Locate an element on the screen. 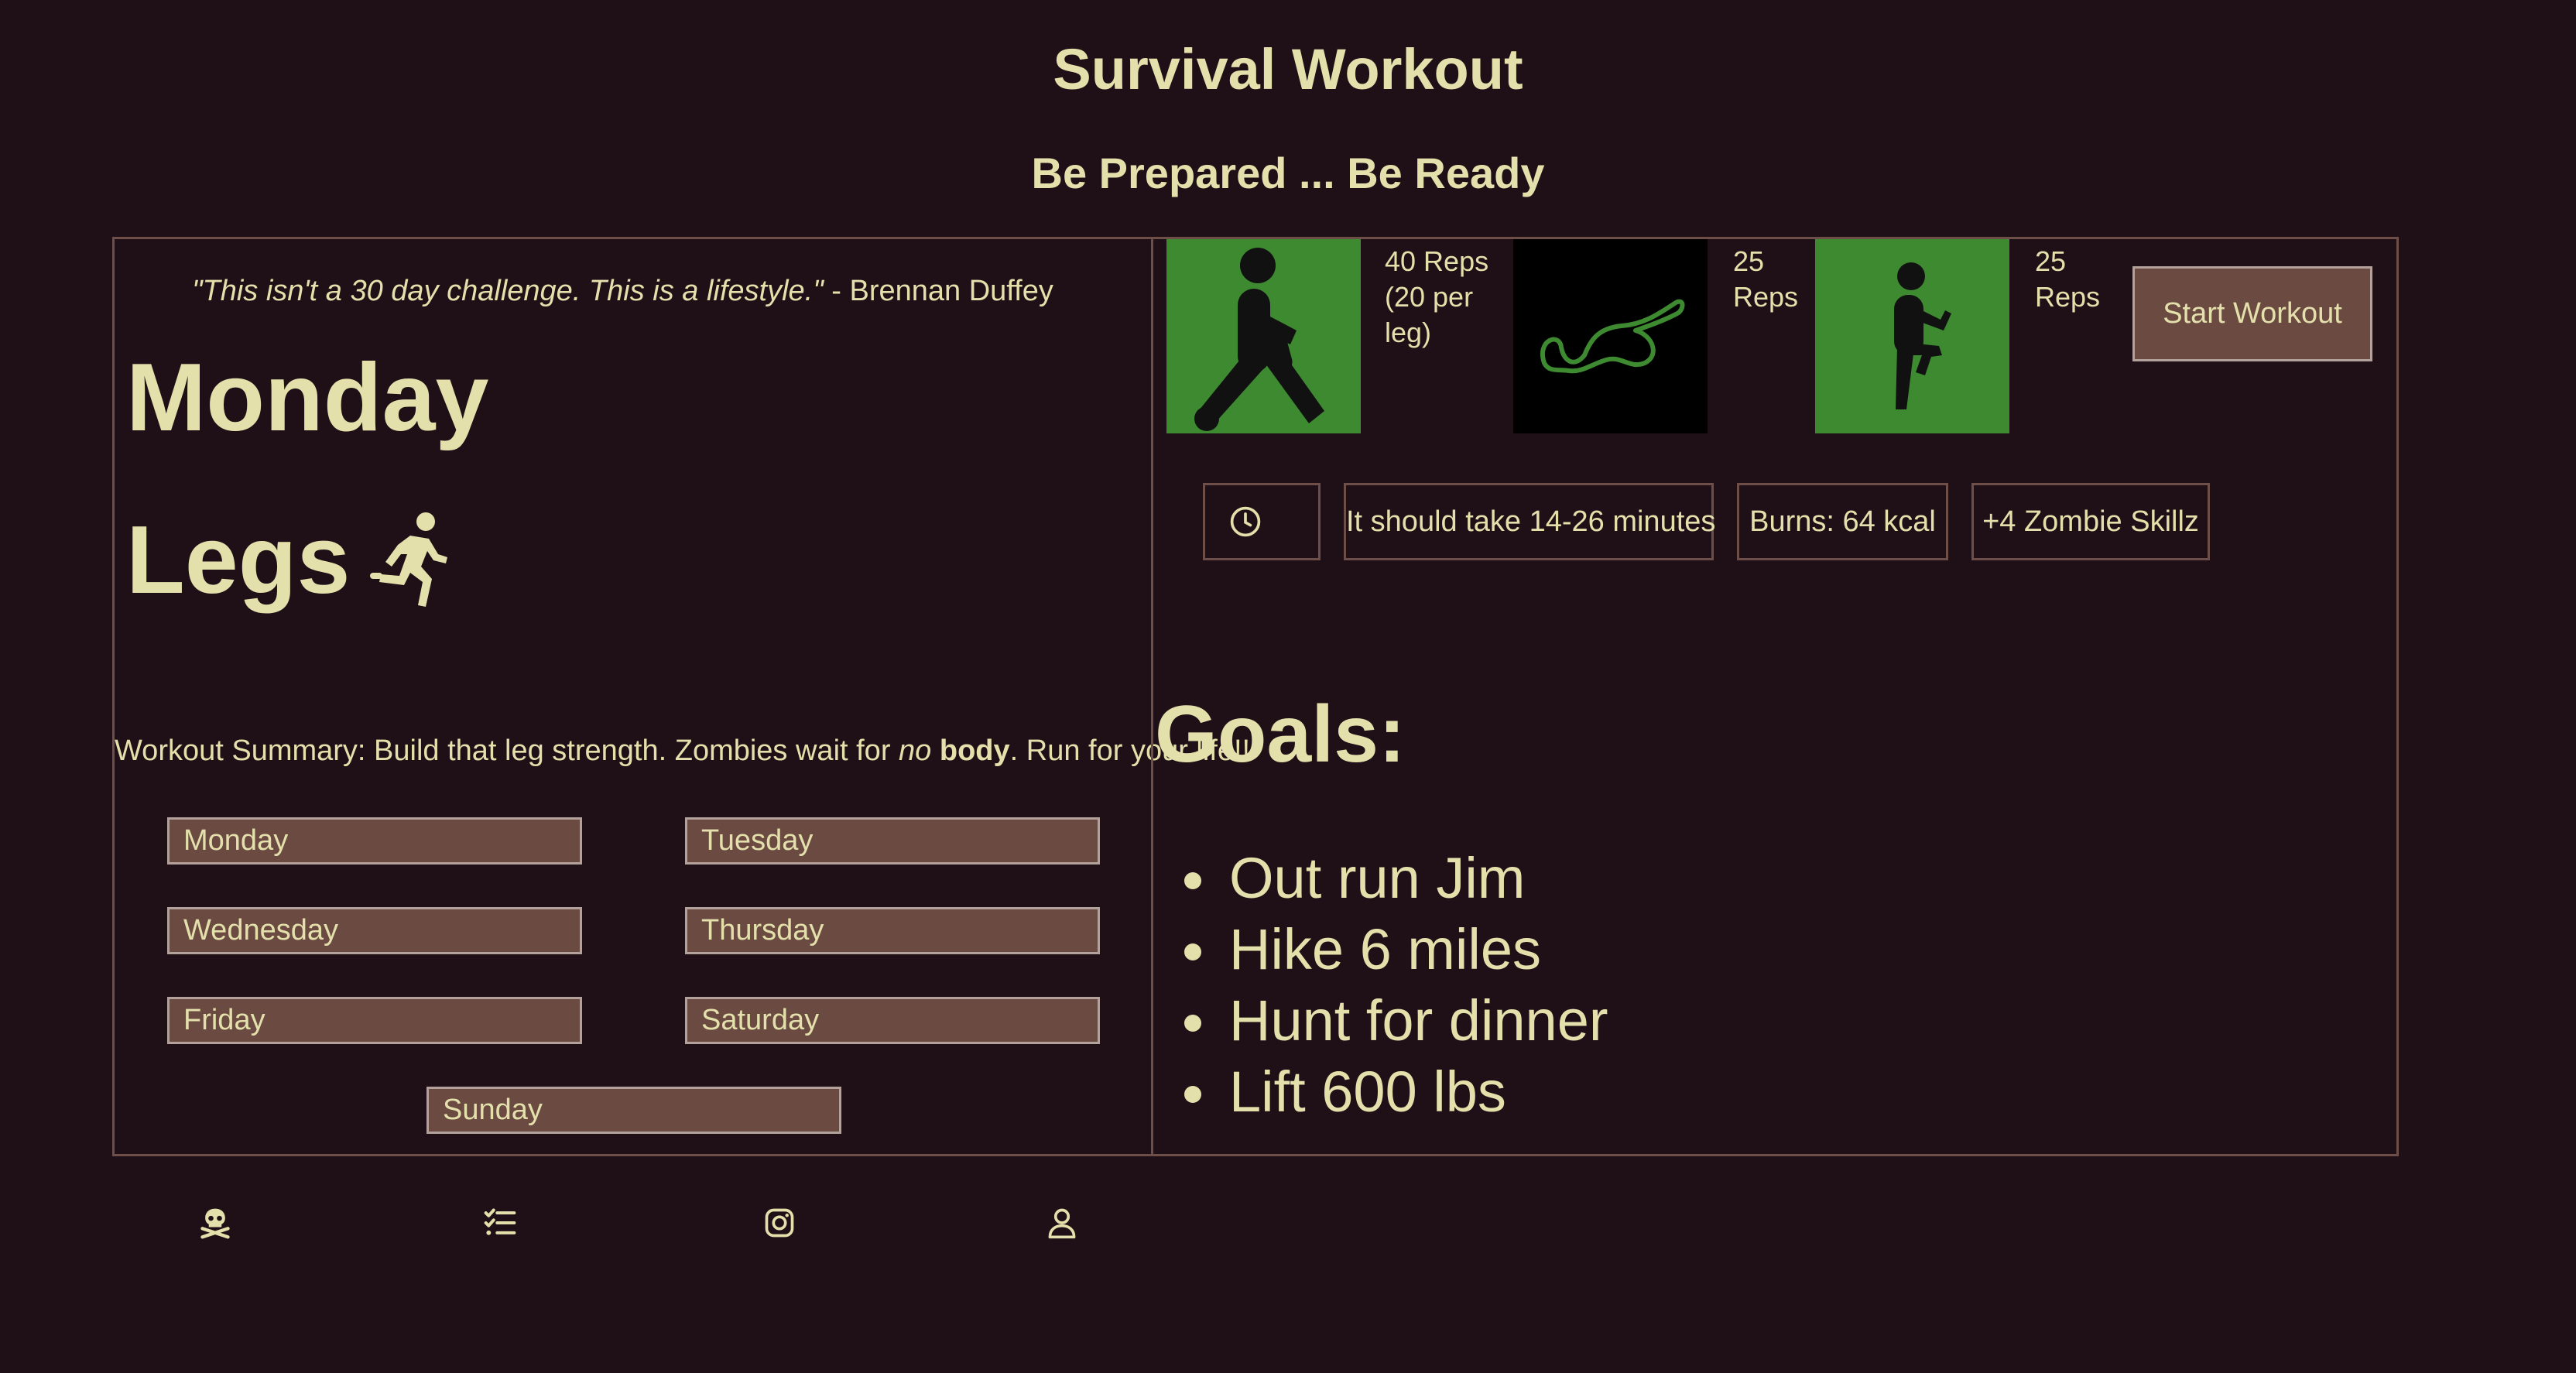 This screenshot has width=2576, height=1373. reps-line: 40 Reps is located at coordinates (1437, 261).